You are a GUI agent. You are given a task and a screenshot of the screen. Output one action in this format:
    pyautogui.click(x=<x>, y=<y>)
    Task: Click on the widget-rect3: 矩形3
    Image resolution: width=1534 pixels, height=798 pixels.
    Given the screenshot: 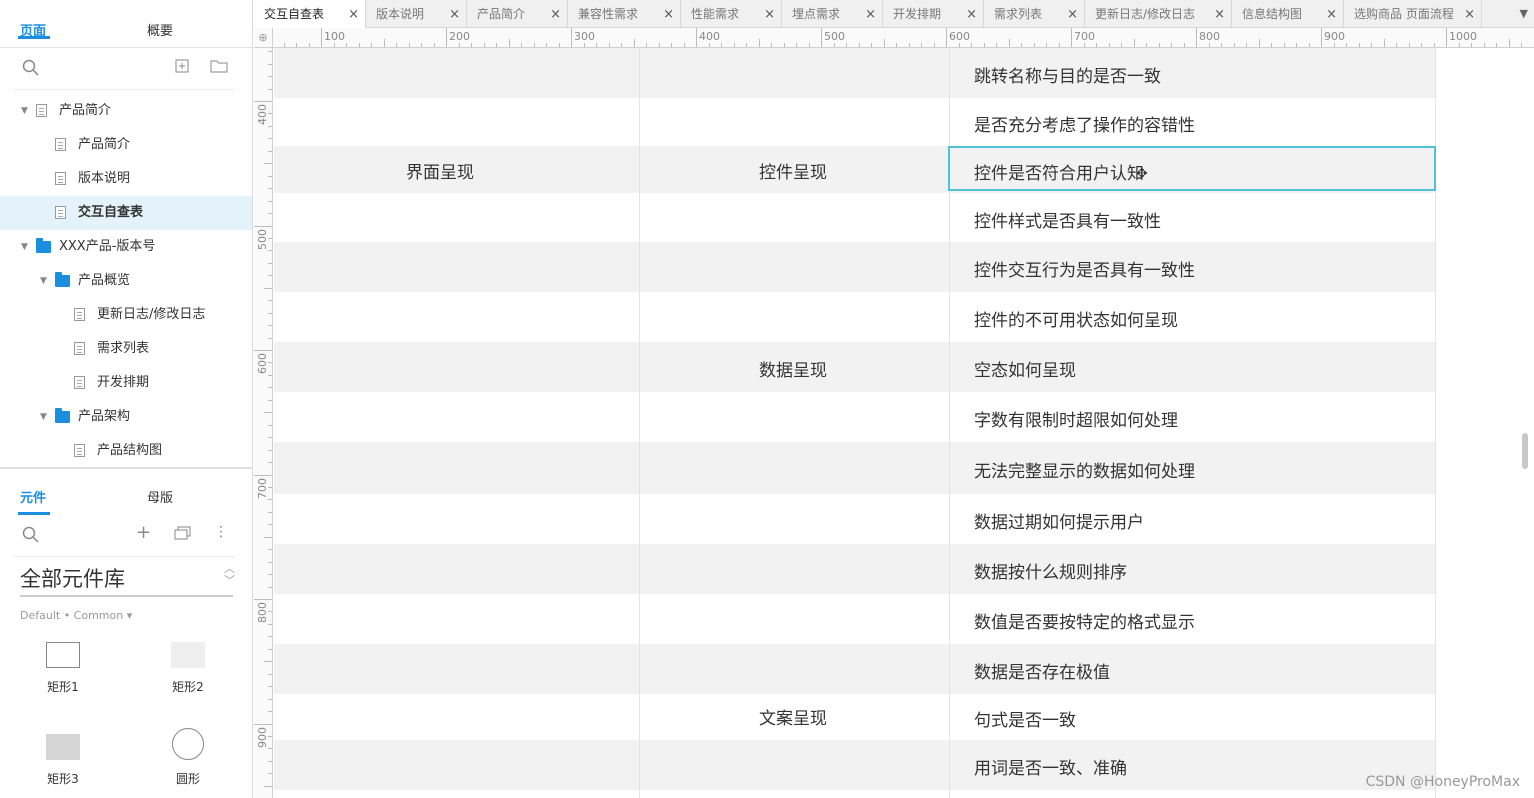 What is the action you would take?
    pyautogui.click(x=63, y=760)
    